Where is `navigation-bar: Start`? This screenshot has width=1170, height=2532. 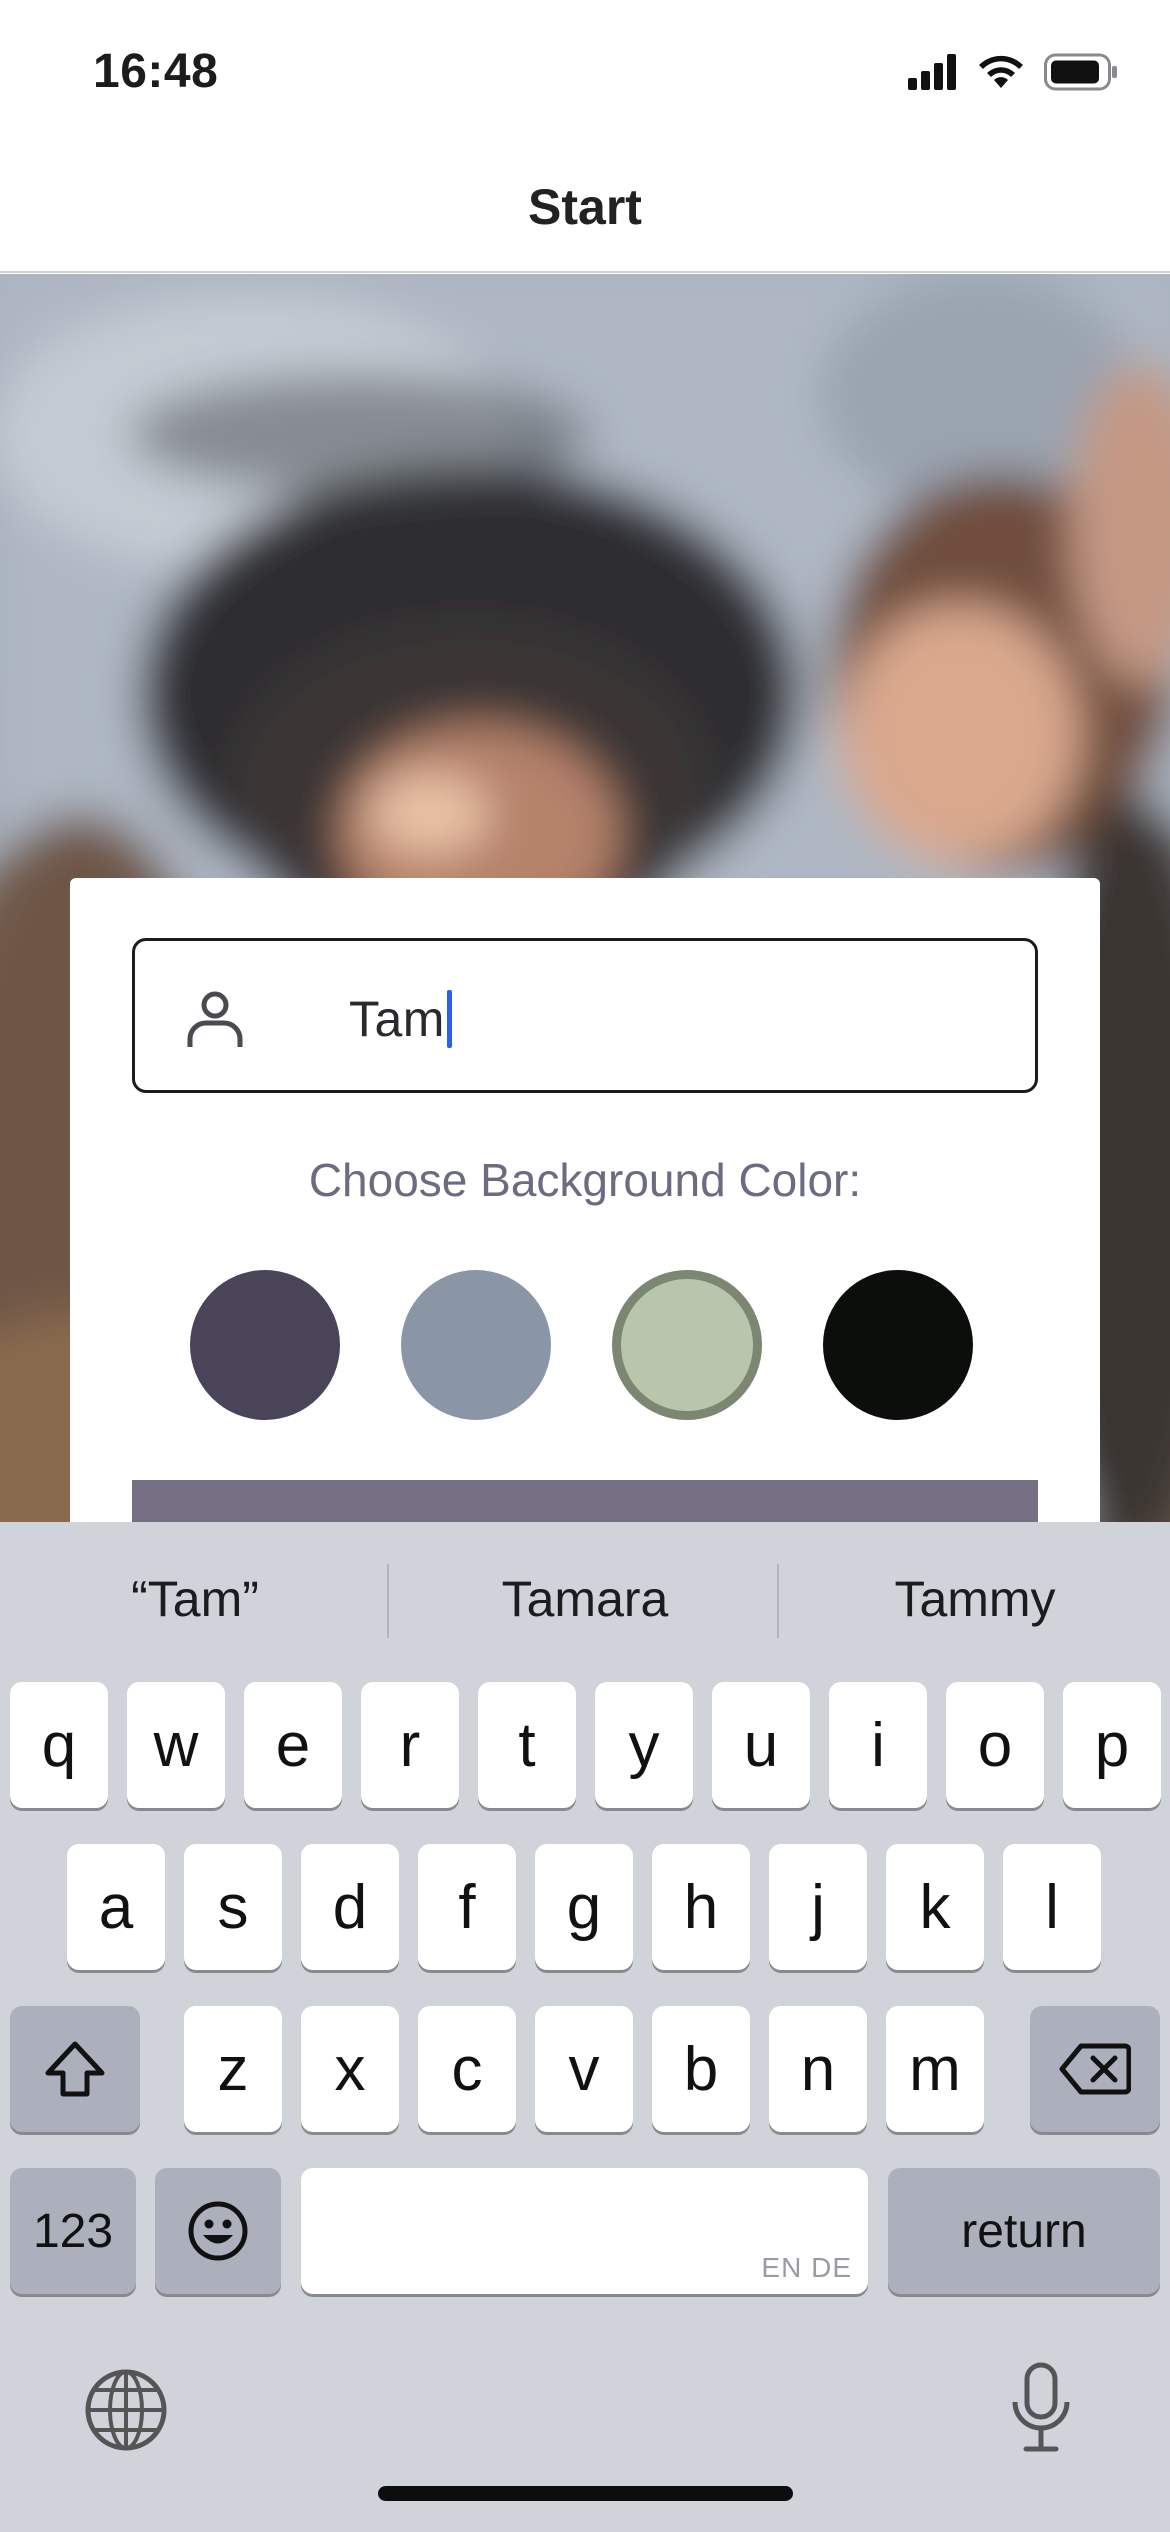 navigation-bar: Start is located at coordinates (585, 206).